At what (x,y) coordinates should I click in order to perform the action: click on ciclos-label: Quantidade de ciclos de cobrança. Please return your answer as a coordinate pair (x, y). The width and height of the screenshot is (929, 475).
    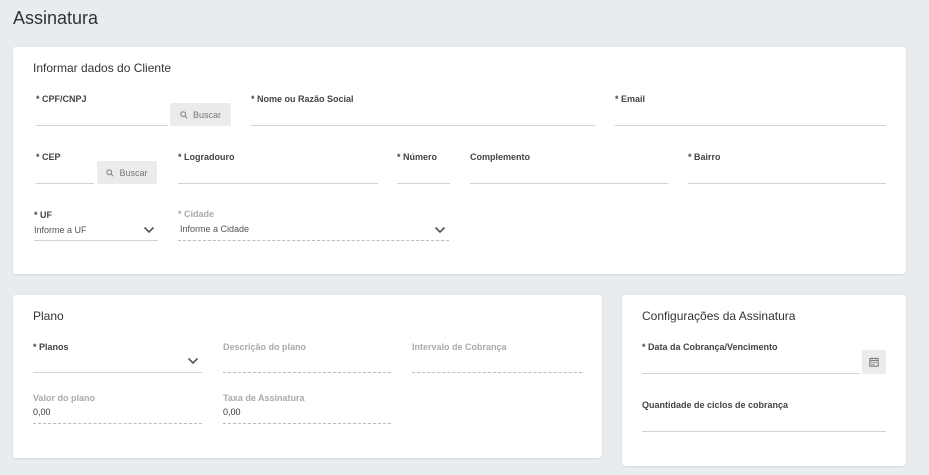
    Looking at the image, I should click on (715, 405).